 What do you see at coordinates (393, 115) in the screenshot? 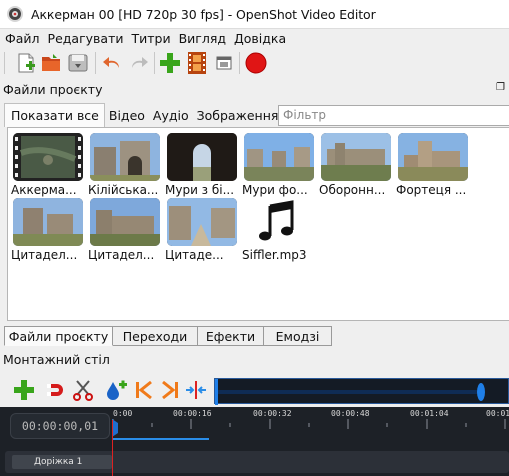
I see `filter-input: Фільтр` at bounding box center [393, 115].